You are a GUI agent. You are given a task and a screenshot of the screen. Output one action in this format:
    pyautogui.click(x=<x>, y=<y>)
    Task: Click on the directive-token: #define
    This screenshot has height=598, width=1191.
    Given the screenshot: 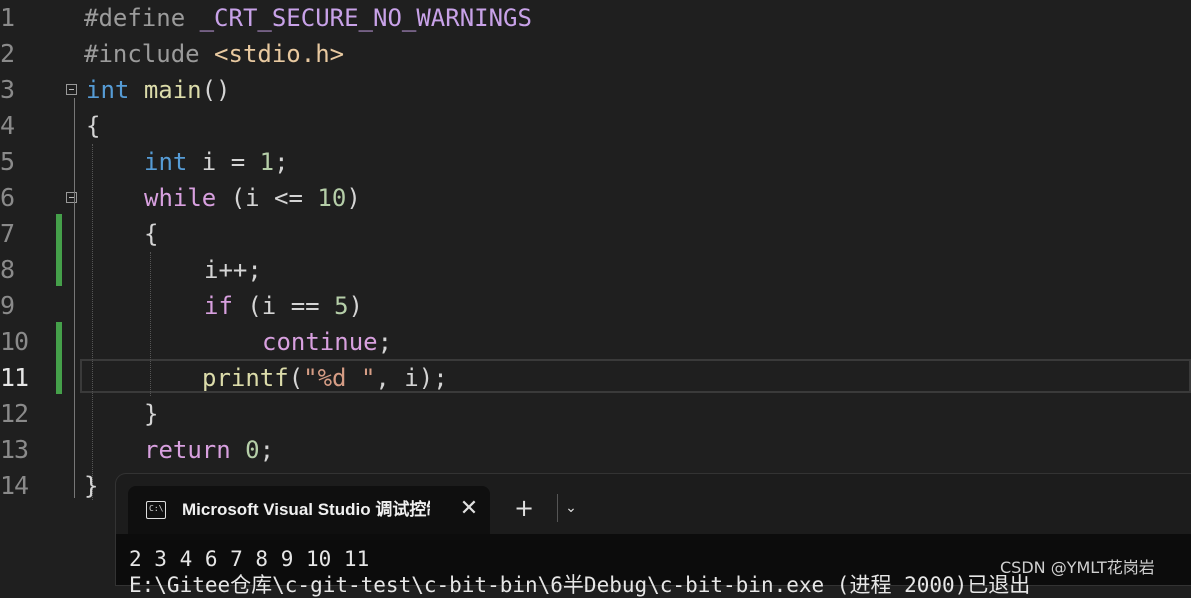 What is the action you would take?
    pyautogui.click(x=135, y=18)
    